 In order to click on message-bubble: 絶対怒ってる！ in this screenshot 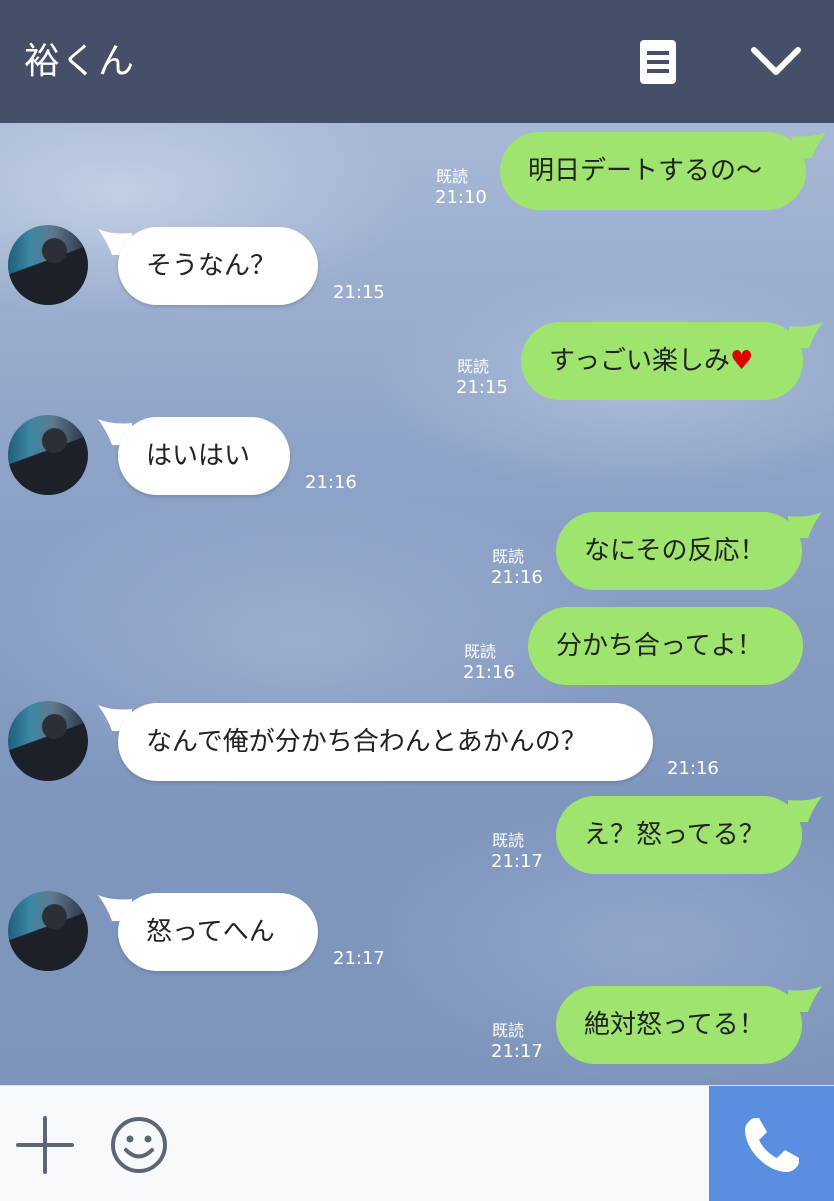, I will do `click(679, 1025)`.